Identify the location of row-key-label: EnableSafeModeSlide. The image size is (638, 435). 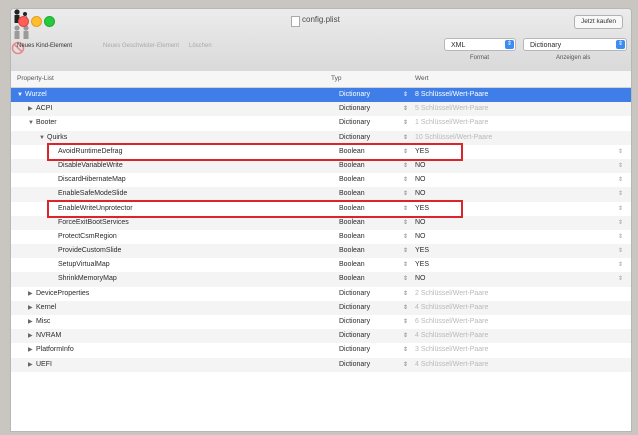
(93, 194).